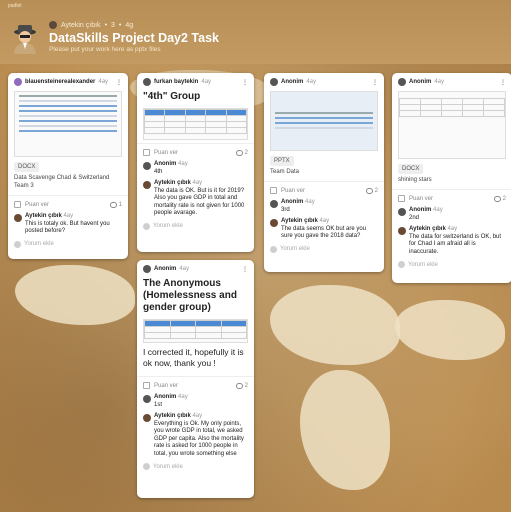 The height and width of the screenshot is (512, 511). I want to click on post-author: Anonim, so click(420, 82).